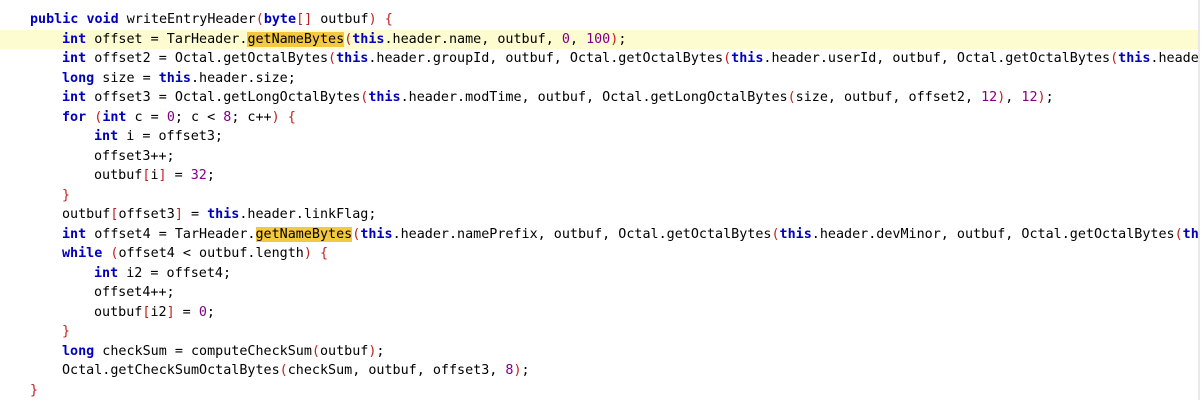 The width and height of the screenshot is (1202, 400). I want to click on keyword-token: public, so click(54, 19).